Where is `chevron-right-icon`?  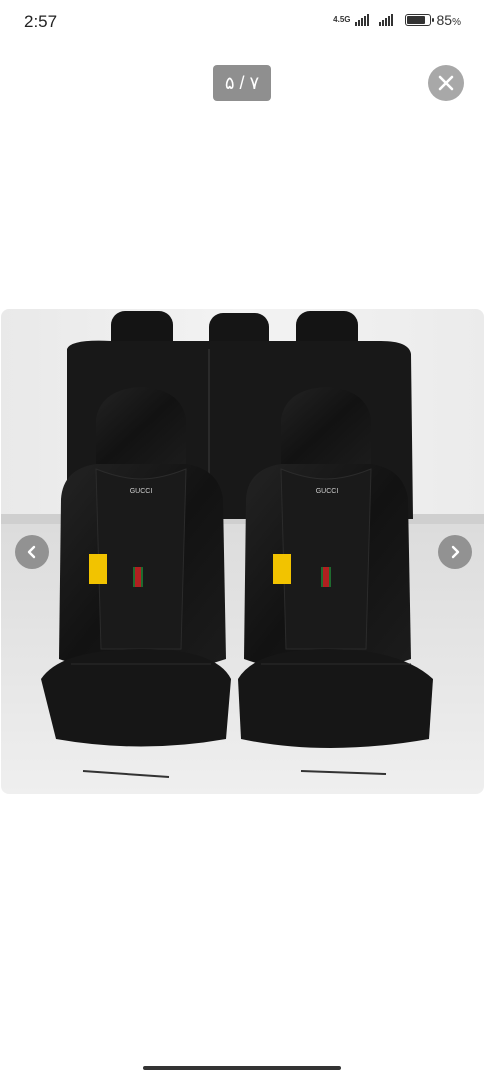 chevron-right-icon is located at coordinates (455, 552).